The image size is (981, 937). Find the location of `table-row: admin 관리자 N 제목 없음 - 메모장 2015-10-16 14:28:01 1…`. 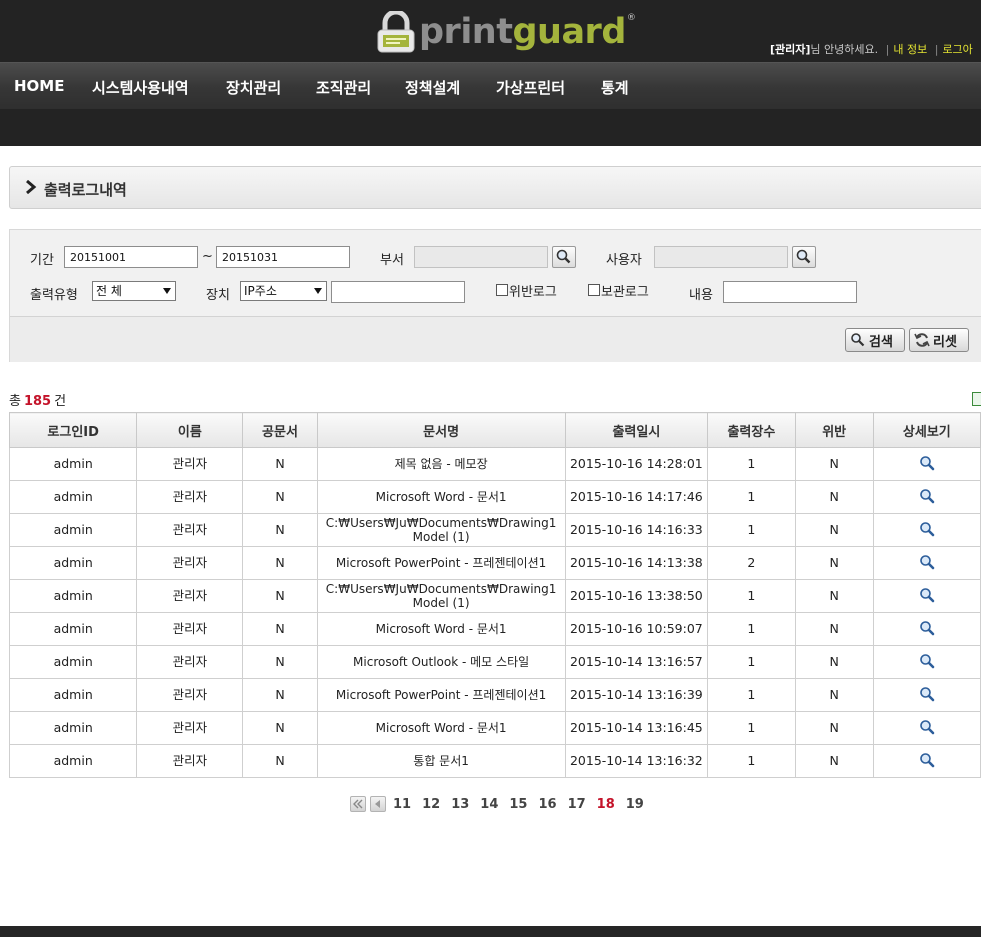

table-row: admin 관리자 N 제목 없음 - 메모장 2015-10-16 14:28:01 1… is located at coordinates (494, 464).